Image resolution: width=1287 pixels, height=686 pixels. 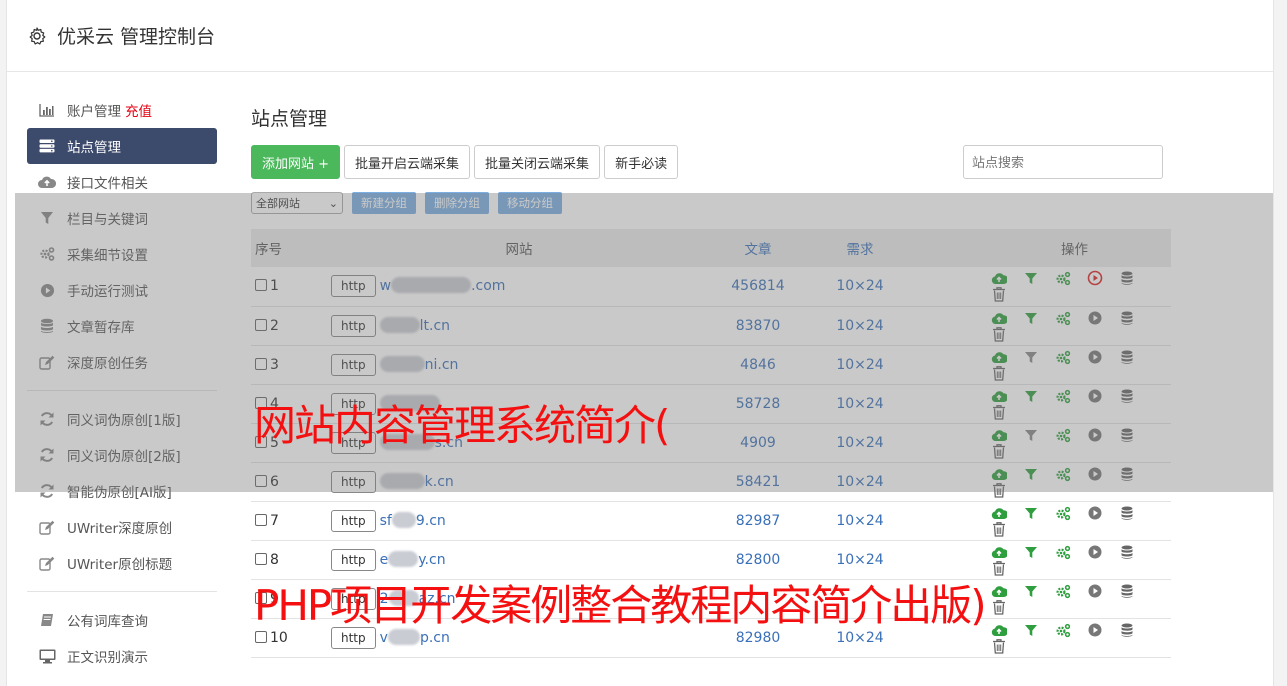 What do you see at coordinates (122, 182) in the screenshot?
I see `sidebar-item-a-2: 接口文件相关` at bounding box center [122, 182].